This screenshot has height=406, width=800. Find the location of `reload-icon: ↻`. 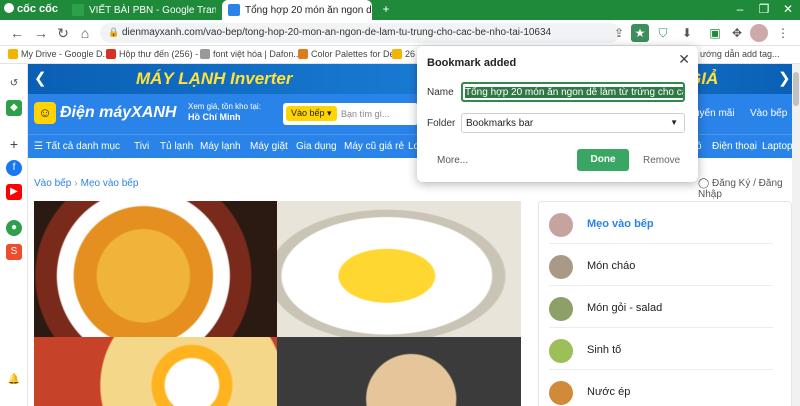

reload-icon: ↻ is located at coordinates (63, 33).